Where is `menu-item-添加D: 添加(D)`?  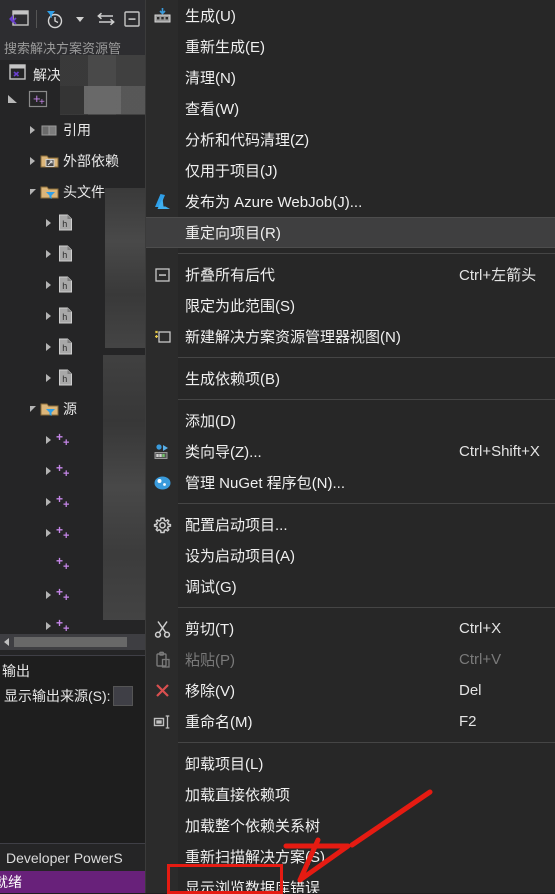 menu-item-添加D: 添加(D) is located at coordinates (350, 420).